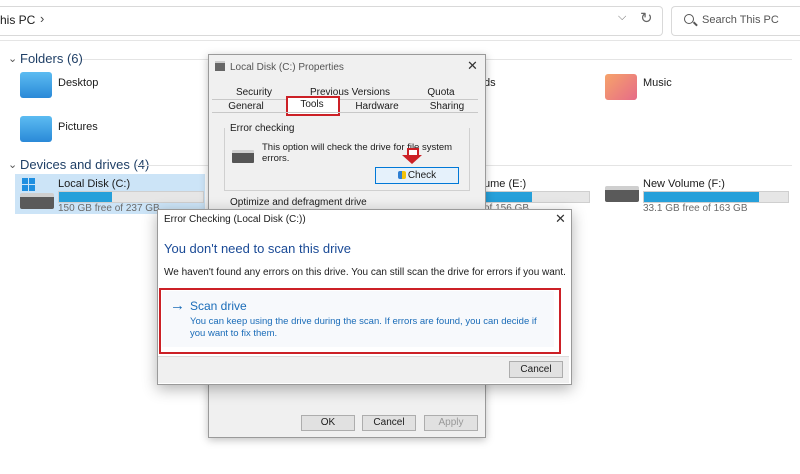 This screenshot has width=800, height=474. I want to click on optimize-title: Optimize and defragment drive, so click(298, 202).